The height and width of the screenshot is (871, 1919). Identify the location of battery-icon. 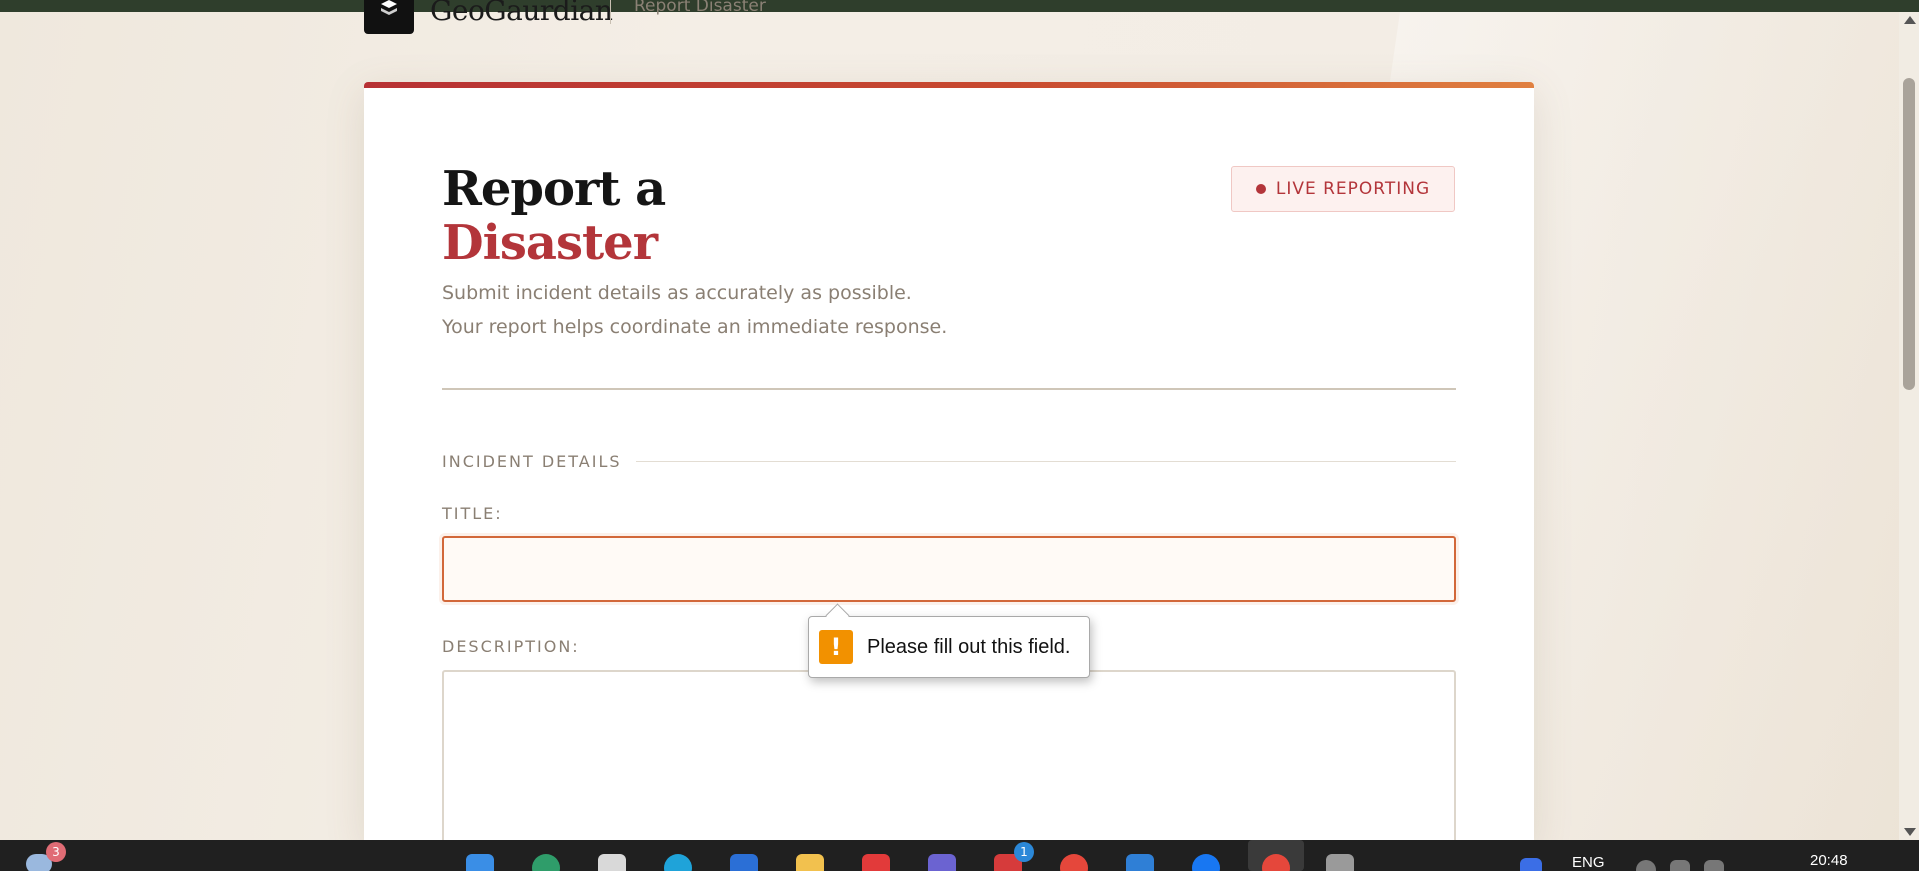
(1714, 865).